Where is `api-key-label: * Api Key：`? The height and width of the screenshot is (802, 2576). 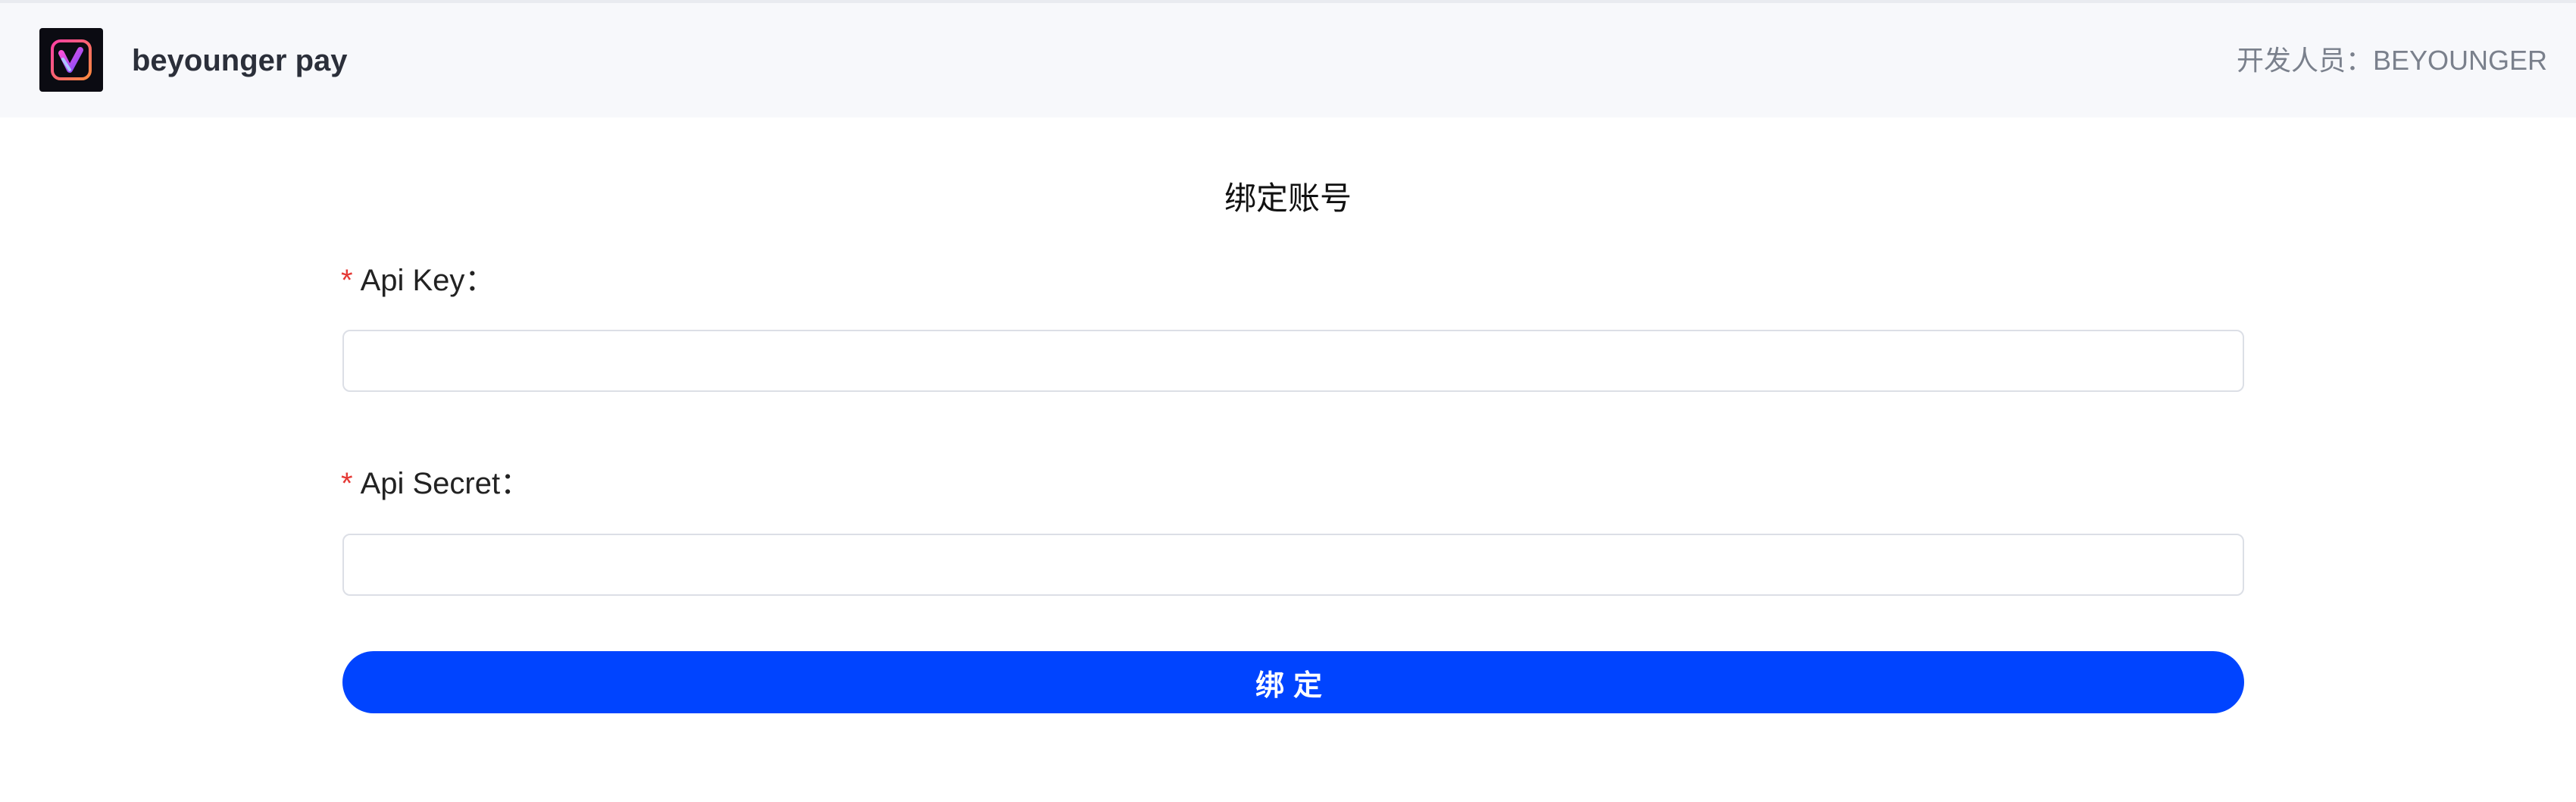 api-key-label: * Api Key： is located at coordinates (418, 280).